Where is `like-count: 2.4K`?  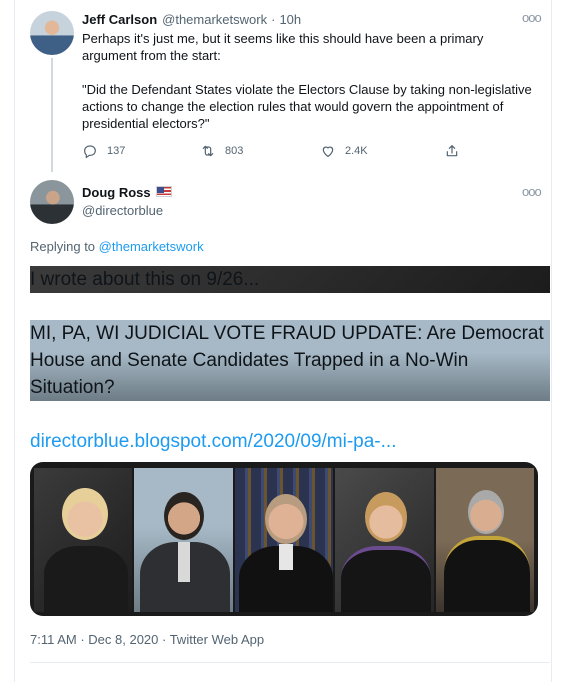
like-count: 2.4K is located at coordinates (356, 151).